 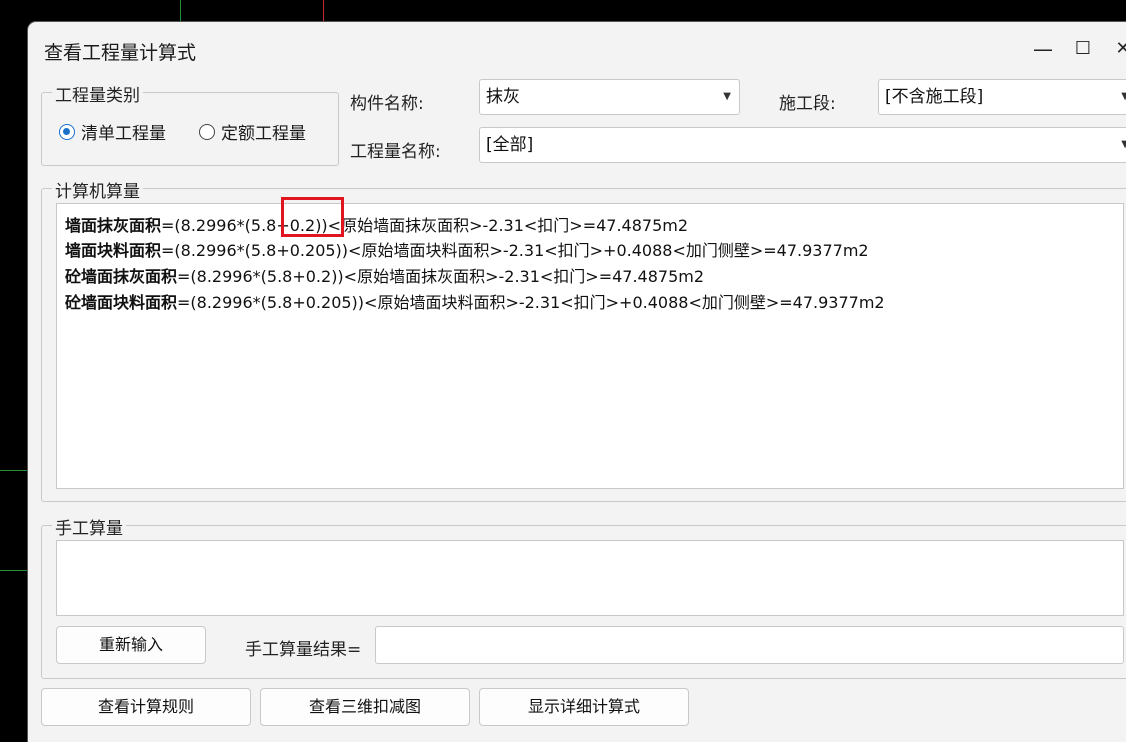 I want to click on construction-stage-value: [不含施工段], so click(x=934, y=97).